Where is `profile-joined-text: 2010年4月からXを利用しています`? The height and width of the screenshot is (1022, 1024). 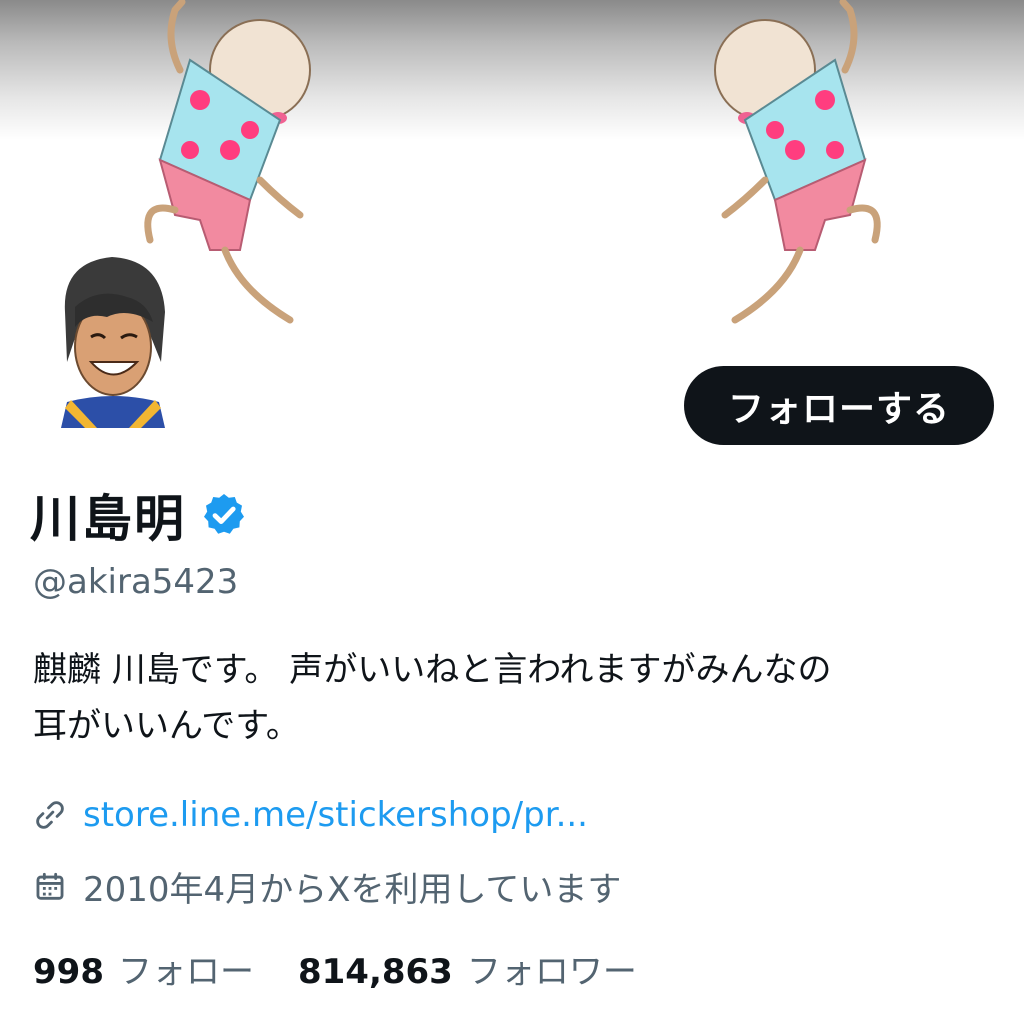 profile-joined-text: 2010年4月からXを利用しています is located at coordinates (352, 890).